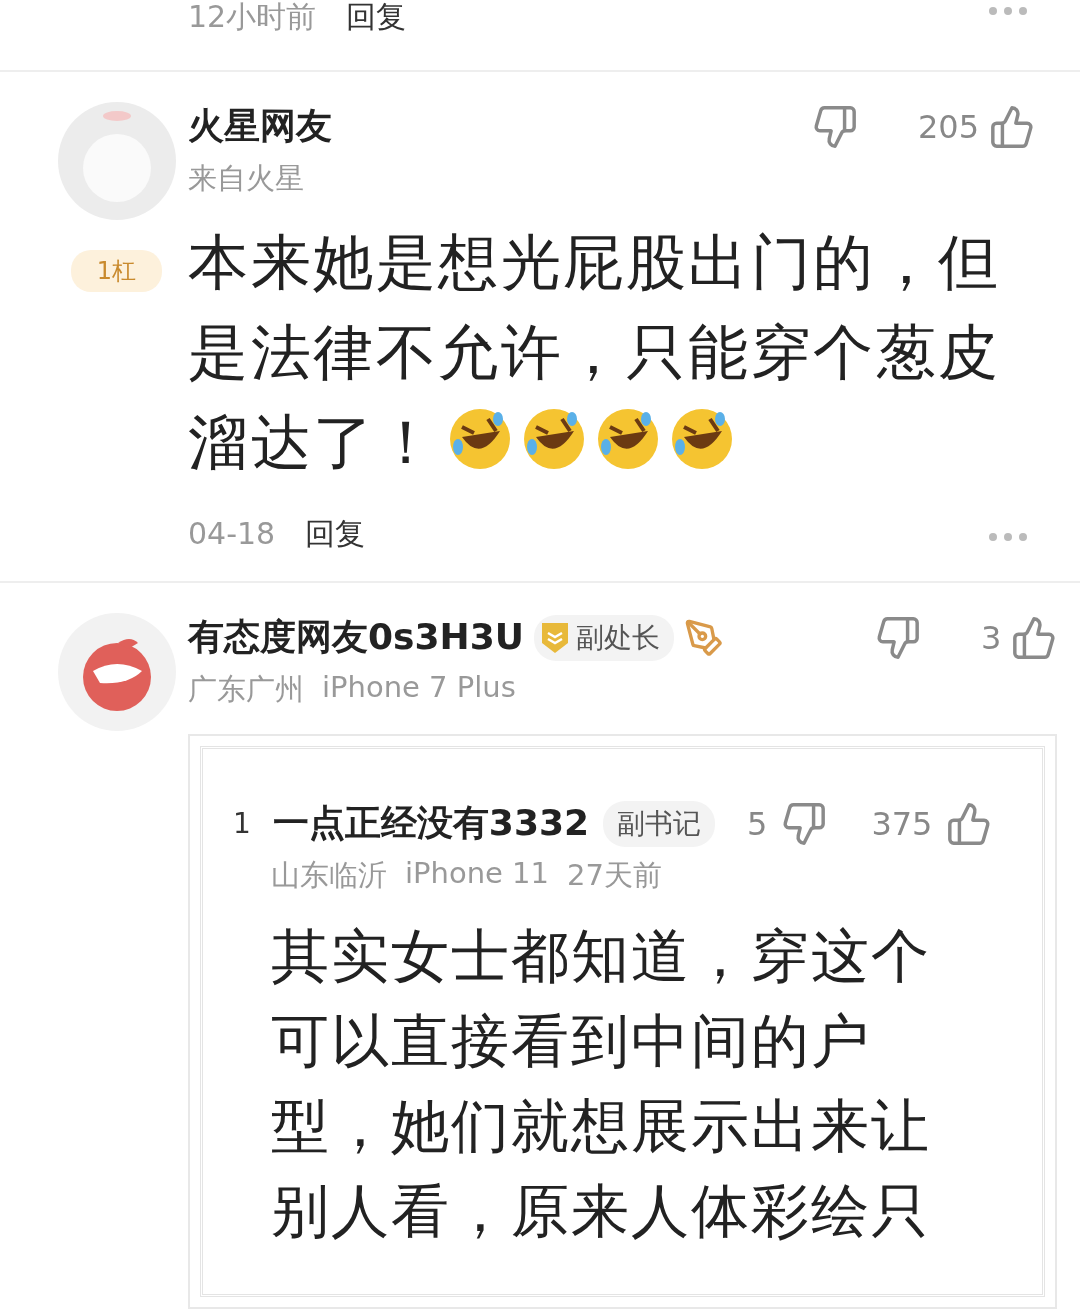 This screenshot has width=1080, height=1315. Describe the element at coordinates (252, 17) in the screenshot. I see `comment-time: 12小时前` at that location.